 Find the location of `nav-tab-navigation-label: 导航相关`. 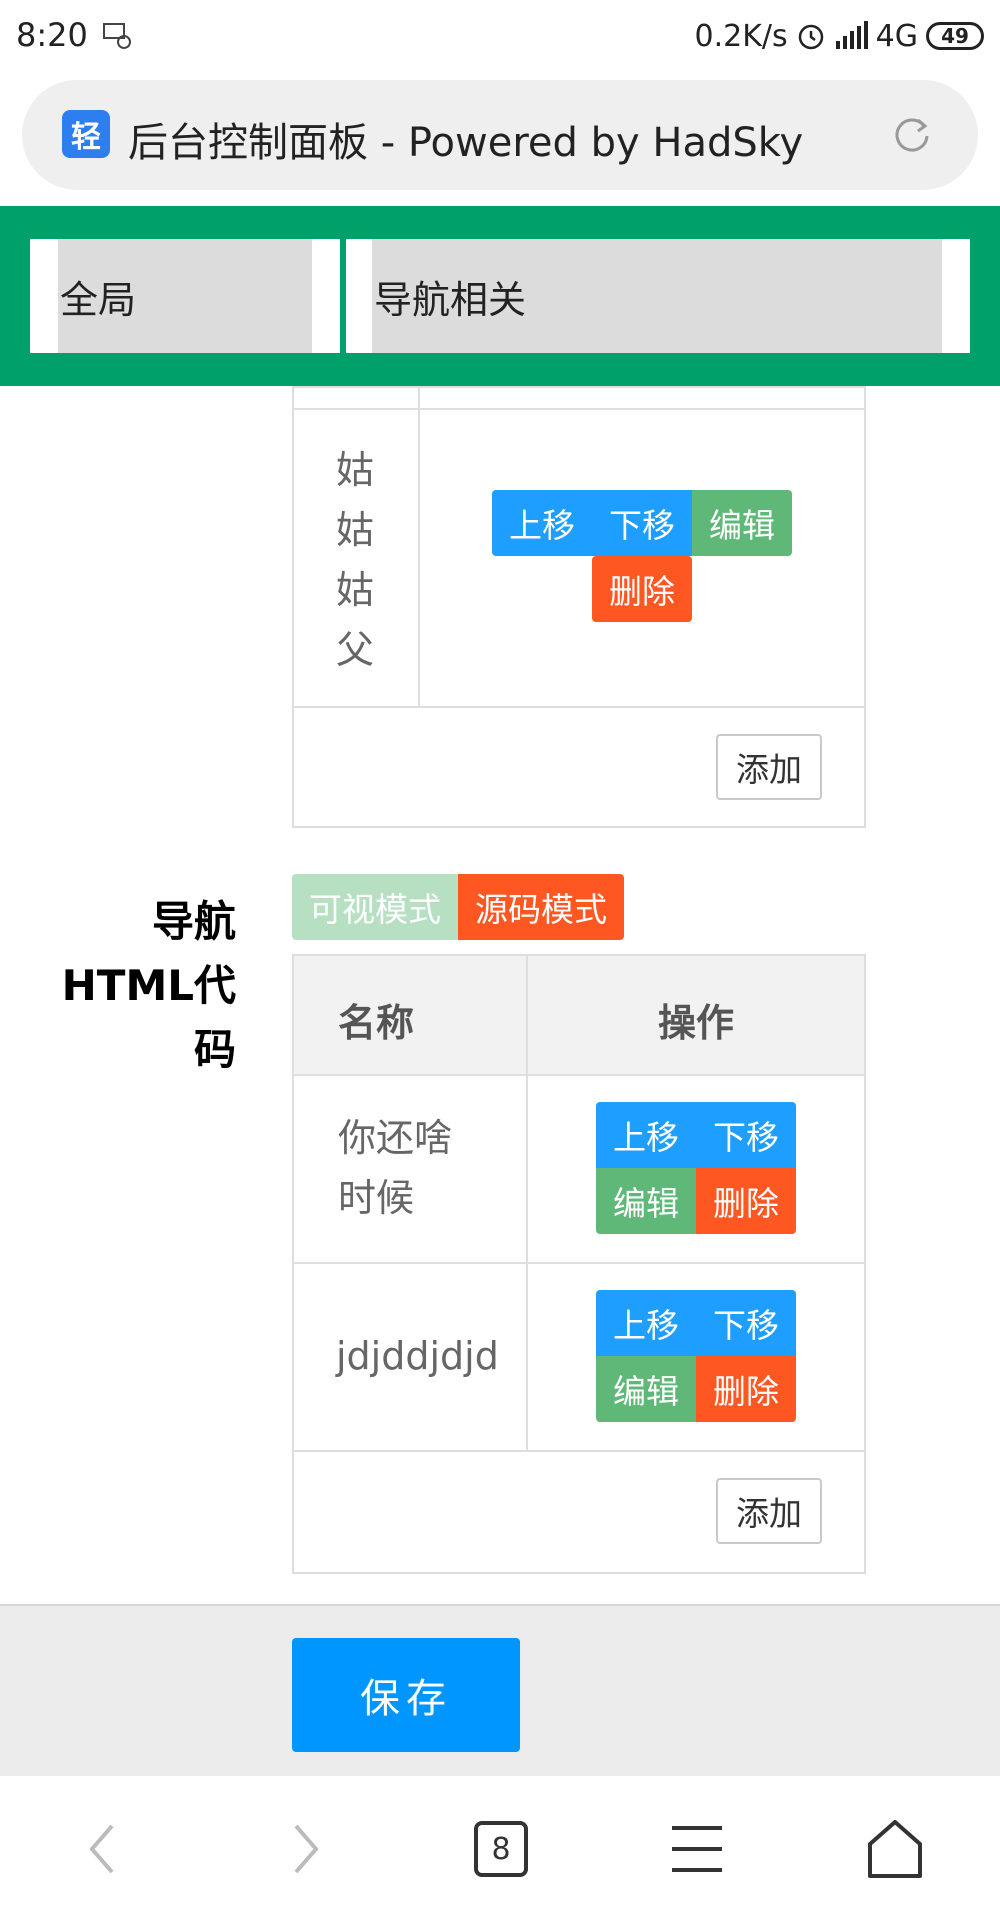

nav-tab-navigation-label: 导航相关 is located at coordinates (657, 296).